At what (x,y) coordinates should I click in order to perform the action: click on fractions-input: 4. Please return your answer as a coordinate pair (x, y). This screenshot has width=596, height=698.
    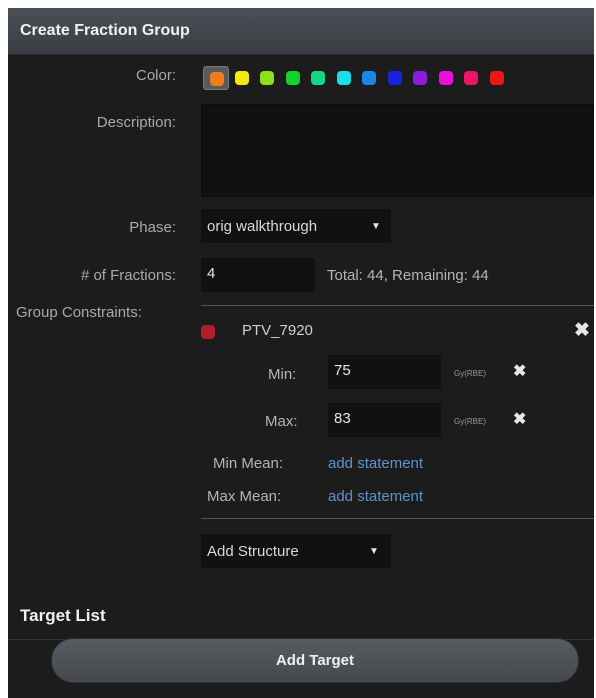
    Looking at the image, I should click on (258, 275).